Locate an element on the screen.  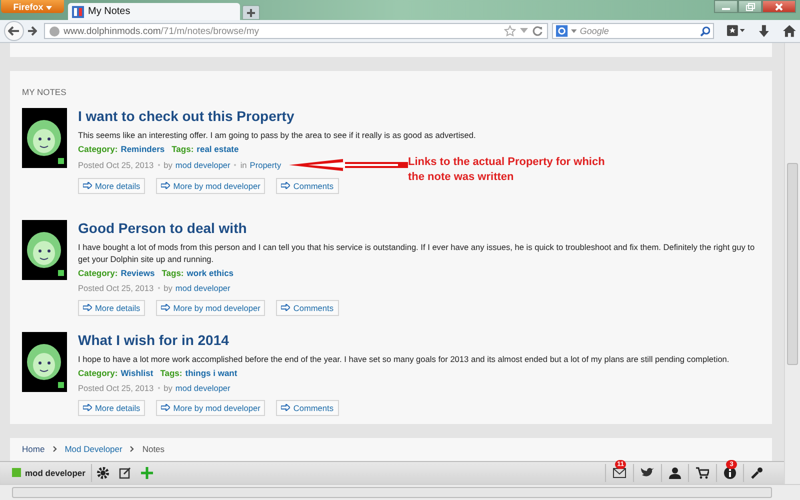
close-button is located at coordinates (779, 6).